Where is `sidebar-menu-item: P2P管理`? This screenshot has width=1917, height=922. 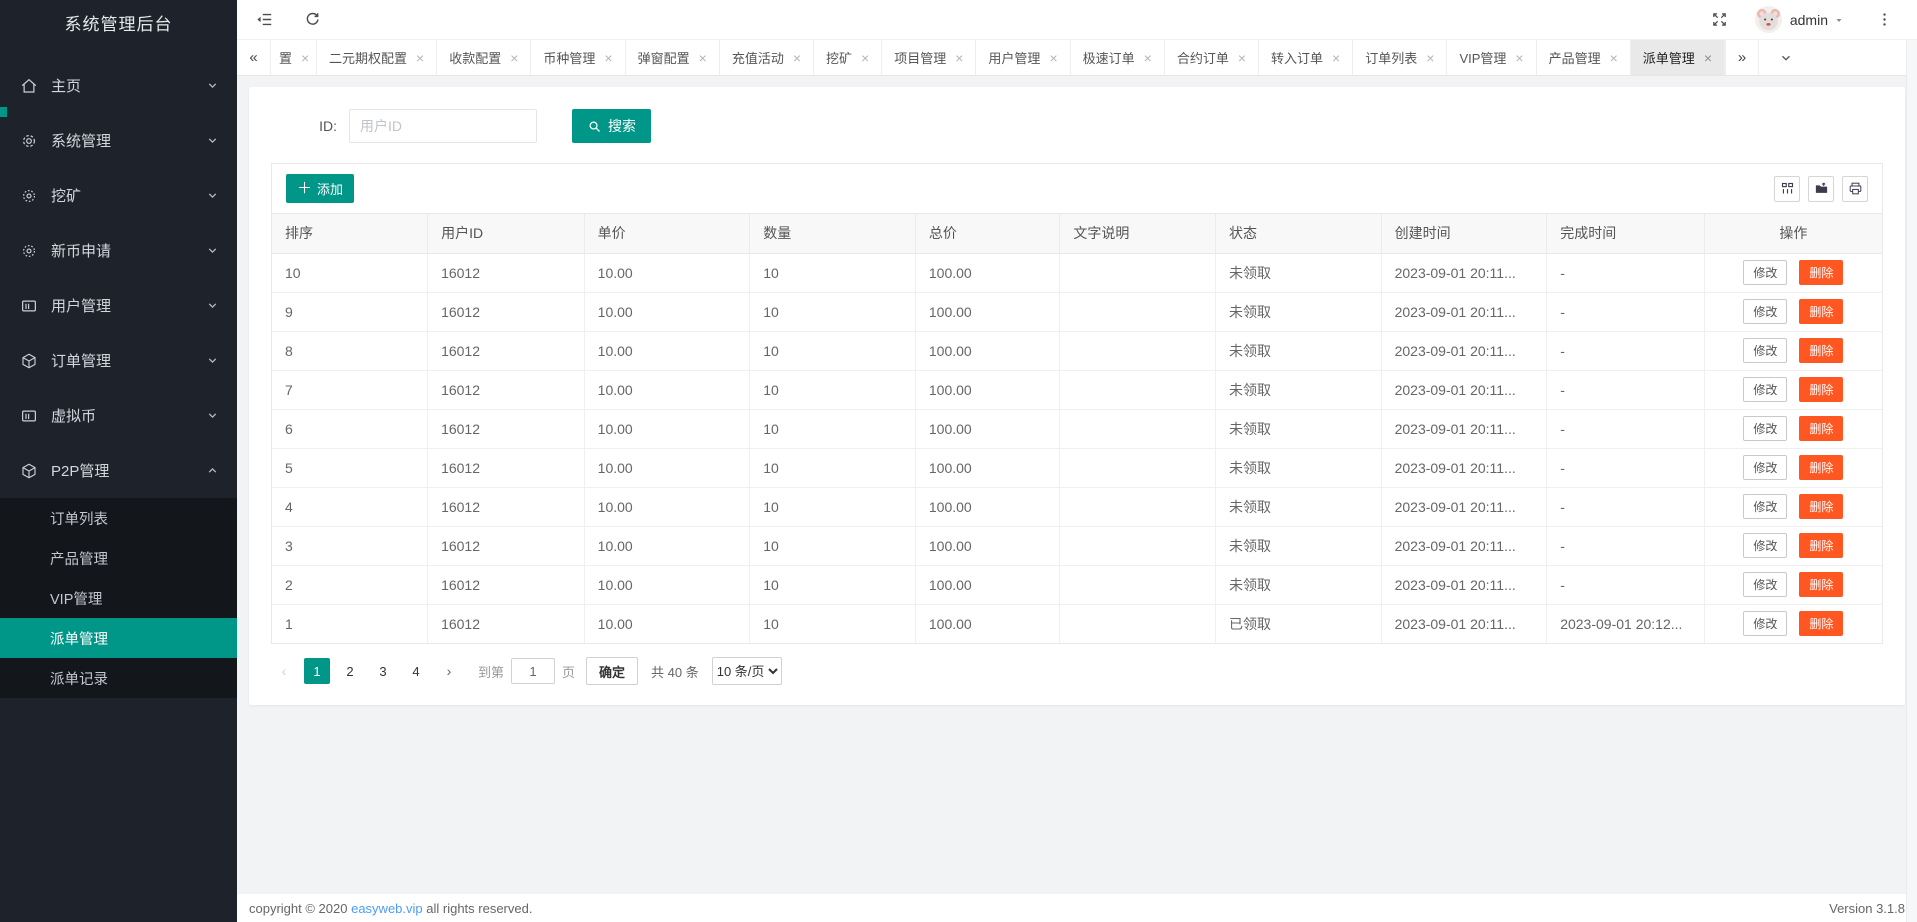
sidebar-menu-item: P2P管理 is located at coordinates (118, 470).